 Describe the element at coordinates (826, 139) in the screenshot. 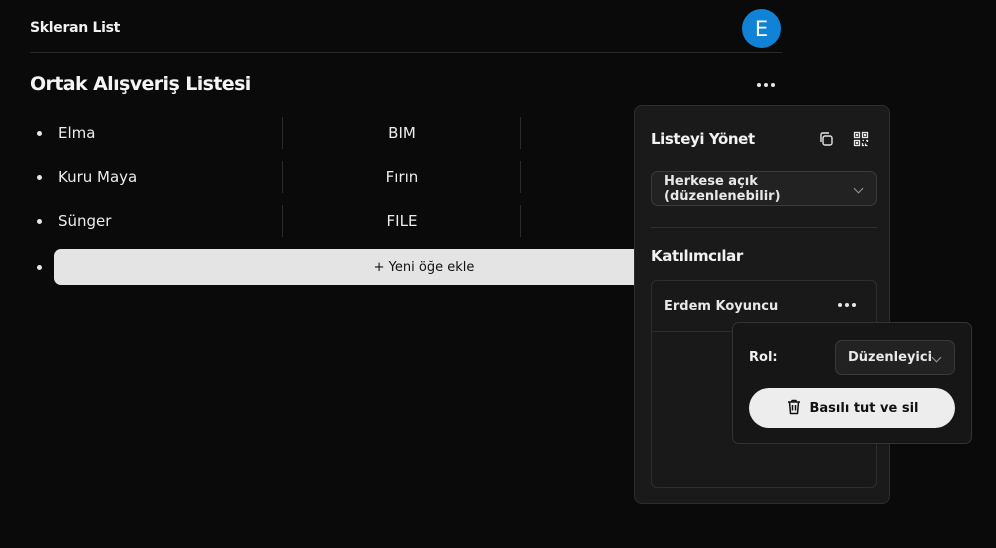

I see `copy-icon` at that location.